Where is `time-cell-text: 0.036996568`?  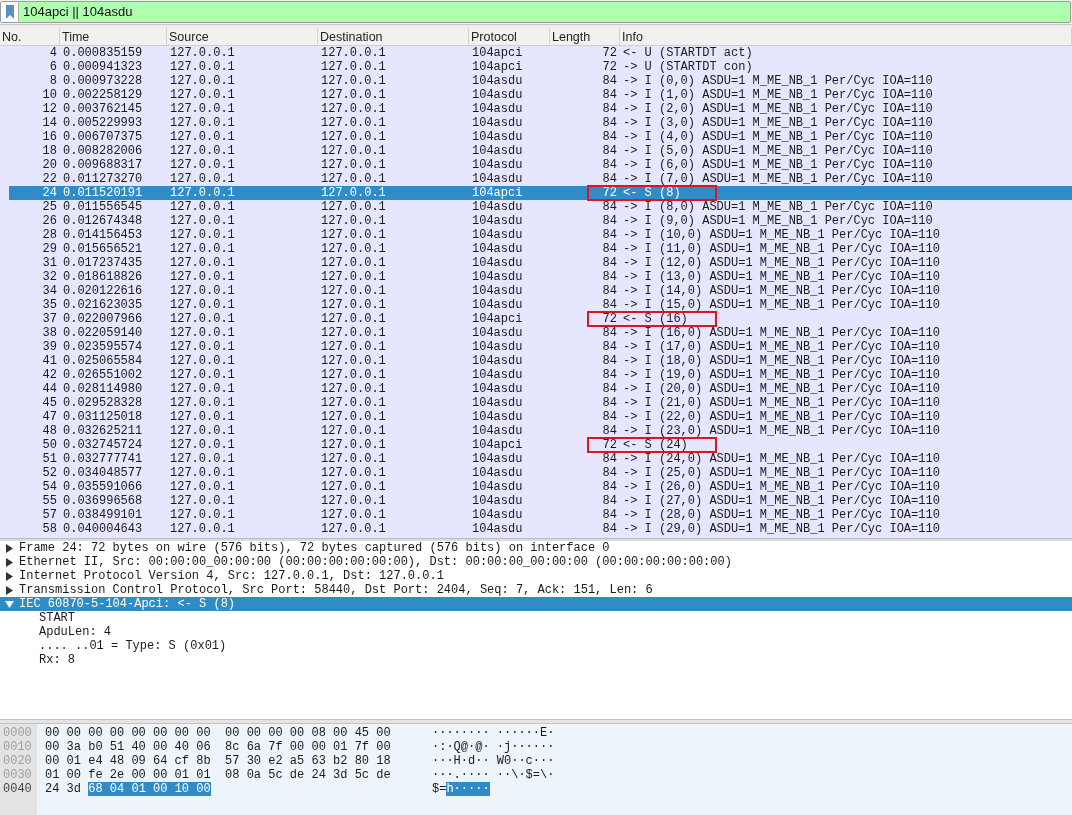 time-cell-text: 0.036996568 is located at coordinates (103, 501).